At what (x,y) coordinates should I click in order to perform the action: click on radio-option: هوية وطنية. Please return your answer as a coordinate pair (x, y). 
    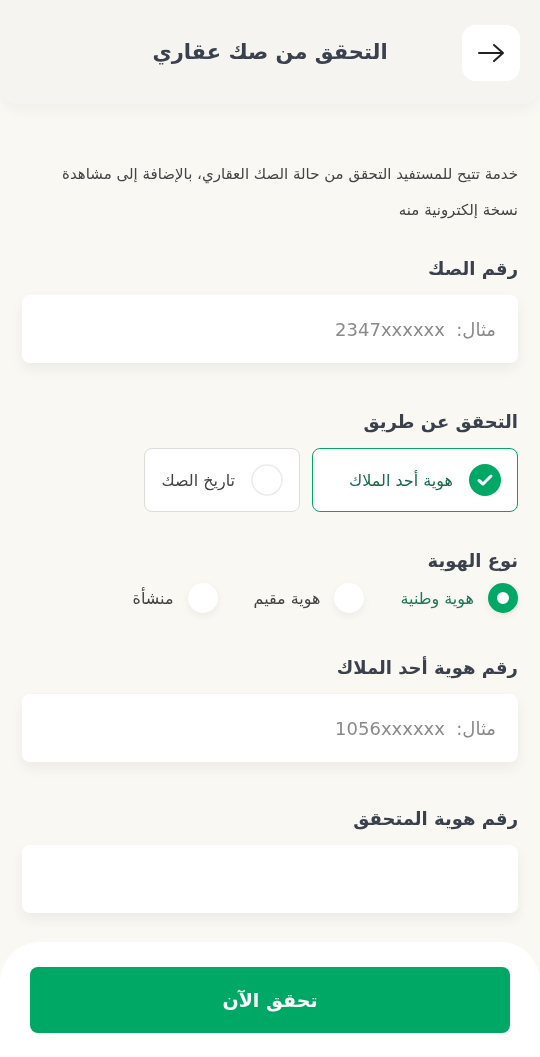
    Looking at the image, I should click on (459, 598).